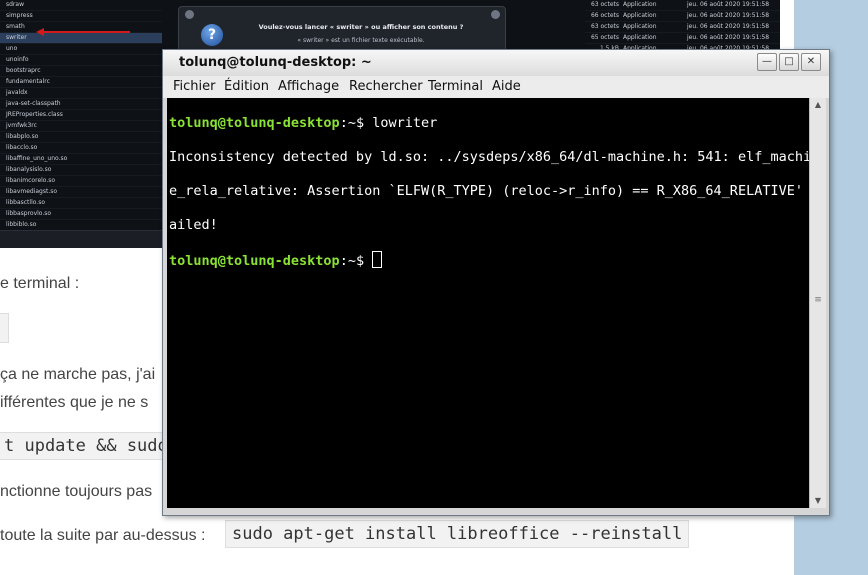  I want to click on file-row: swriter, so click(81, 38).